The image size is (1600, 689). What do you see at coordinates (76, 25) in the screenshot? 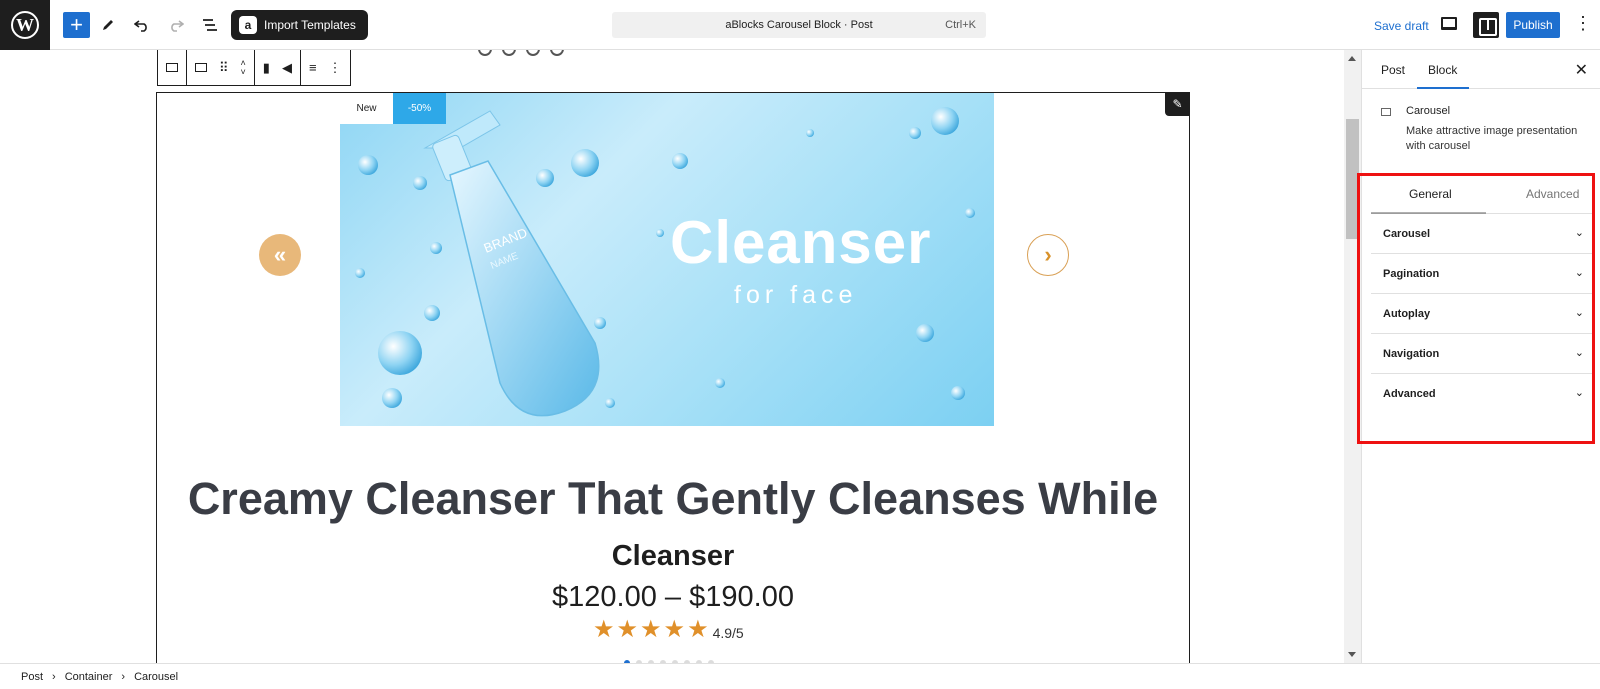
I see `add-block-button: +` at bounding box center [76, 25].